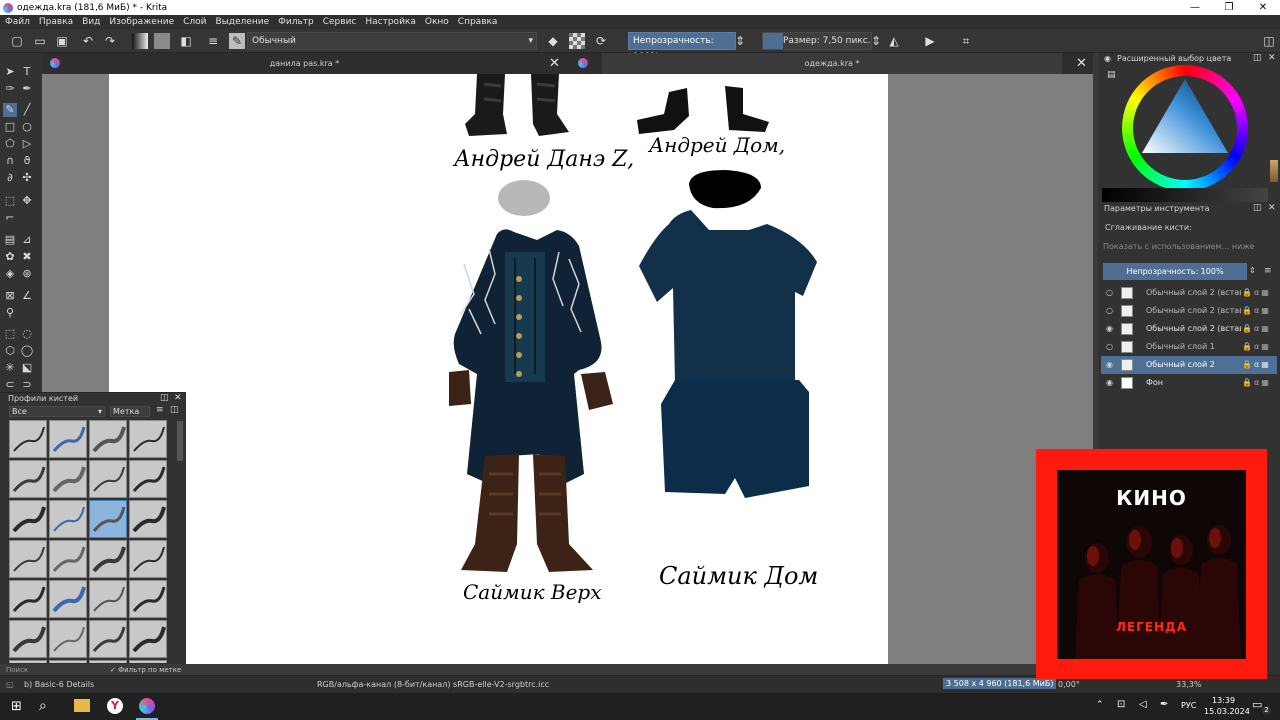 The height and width of the screenshot is (720, 1280). Describe the element at coordinates (10, 89) in the screenshot. I see `edit-shape-tool-icon: ✑` at that location.